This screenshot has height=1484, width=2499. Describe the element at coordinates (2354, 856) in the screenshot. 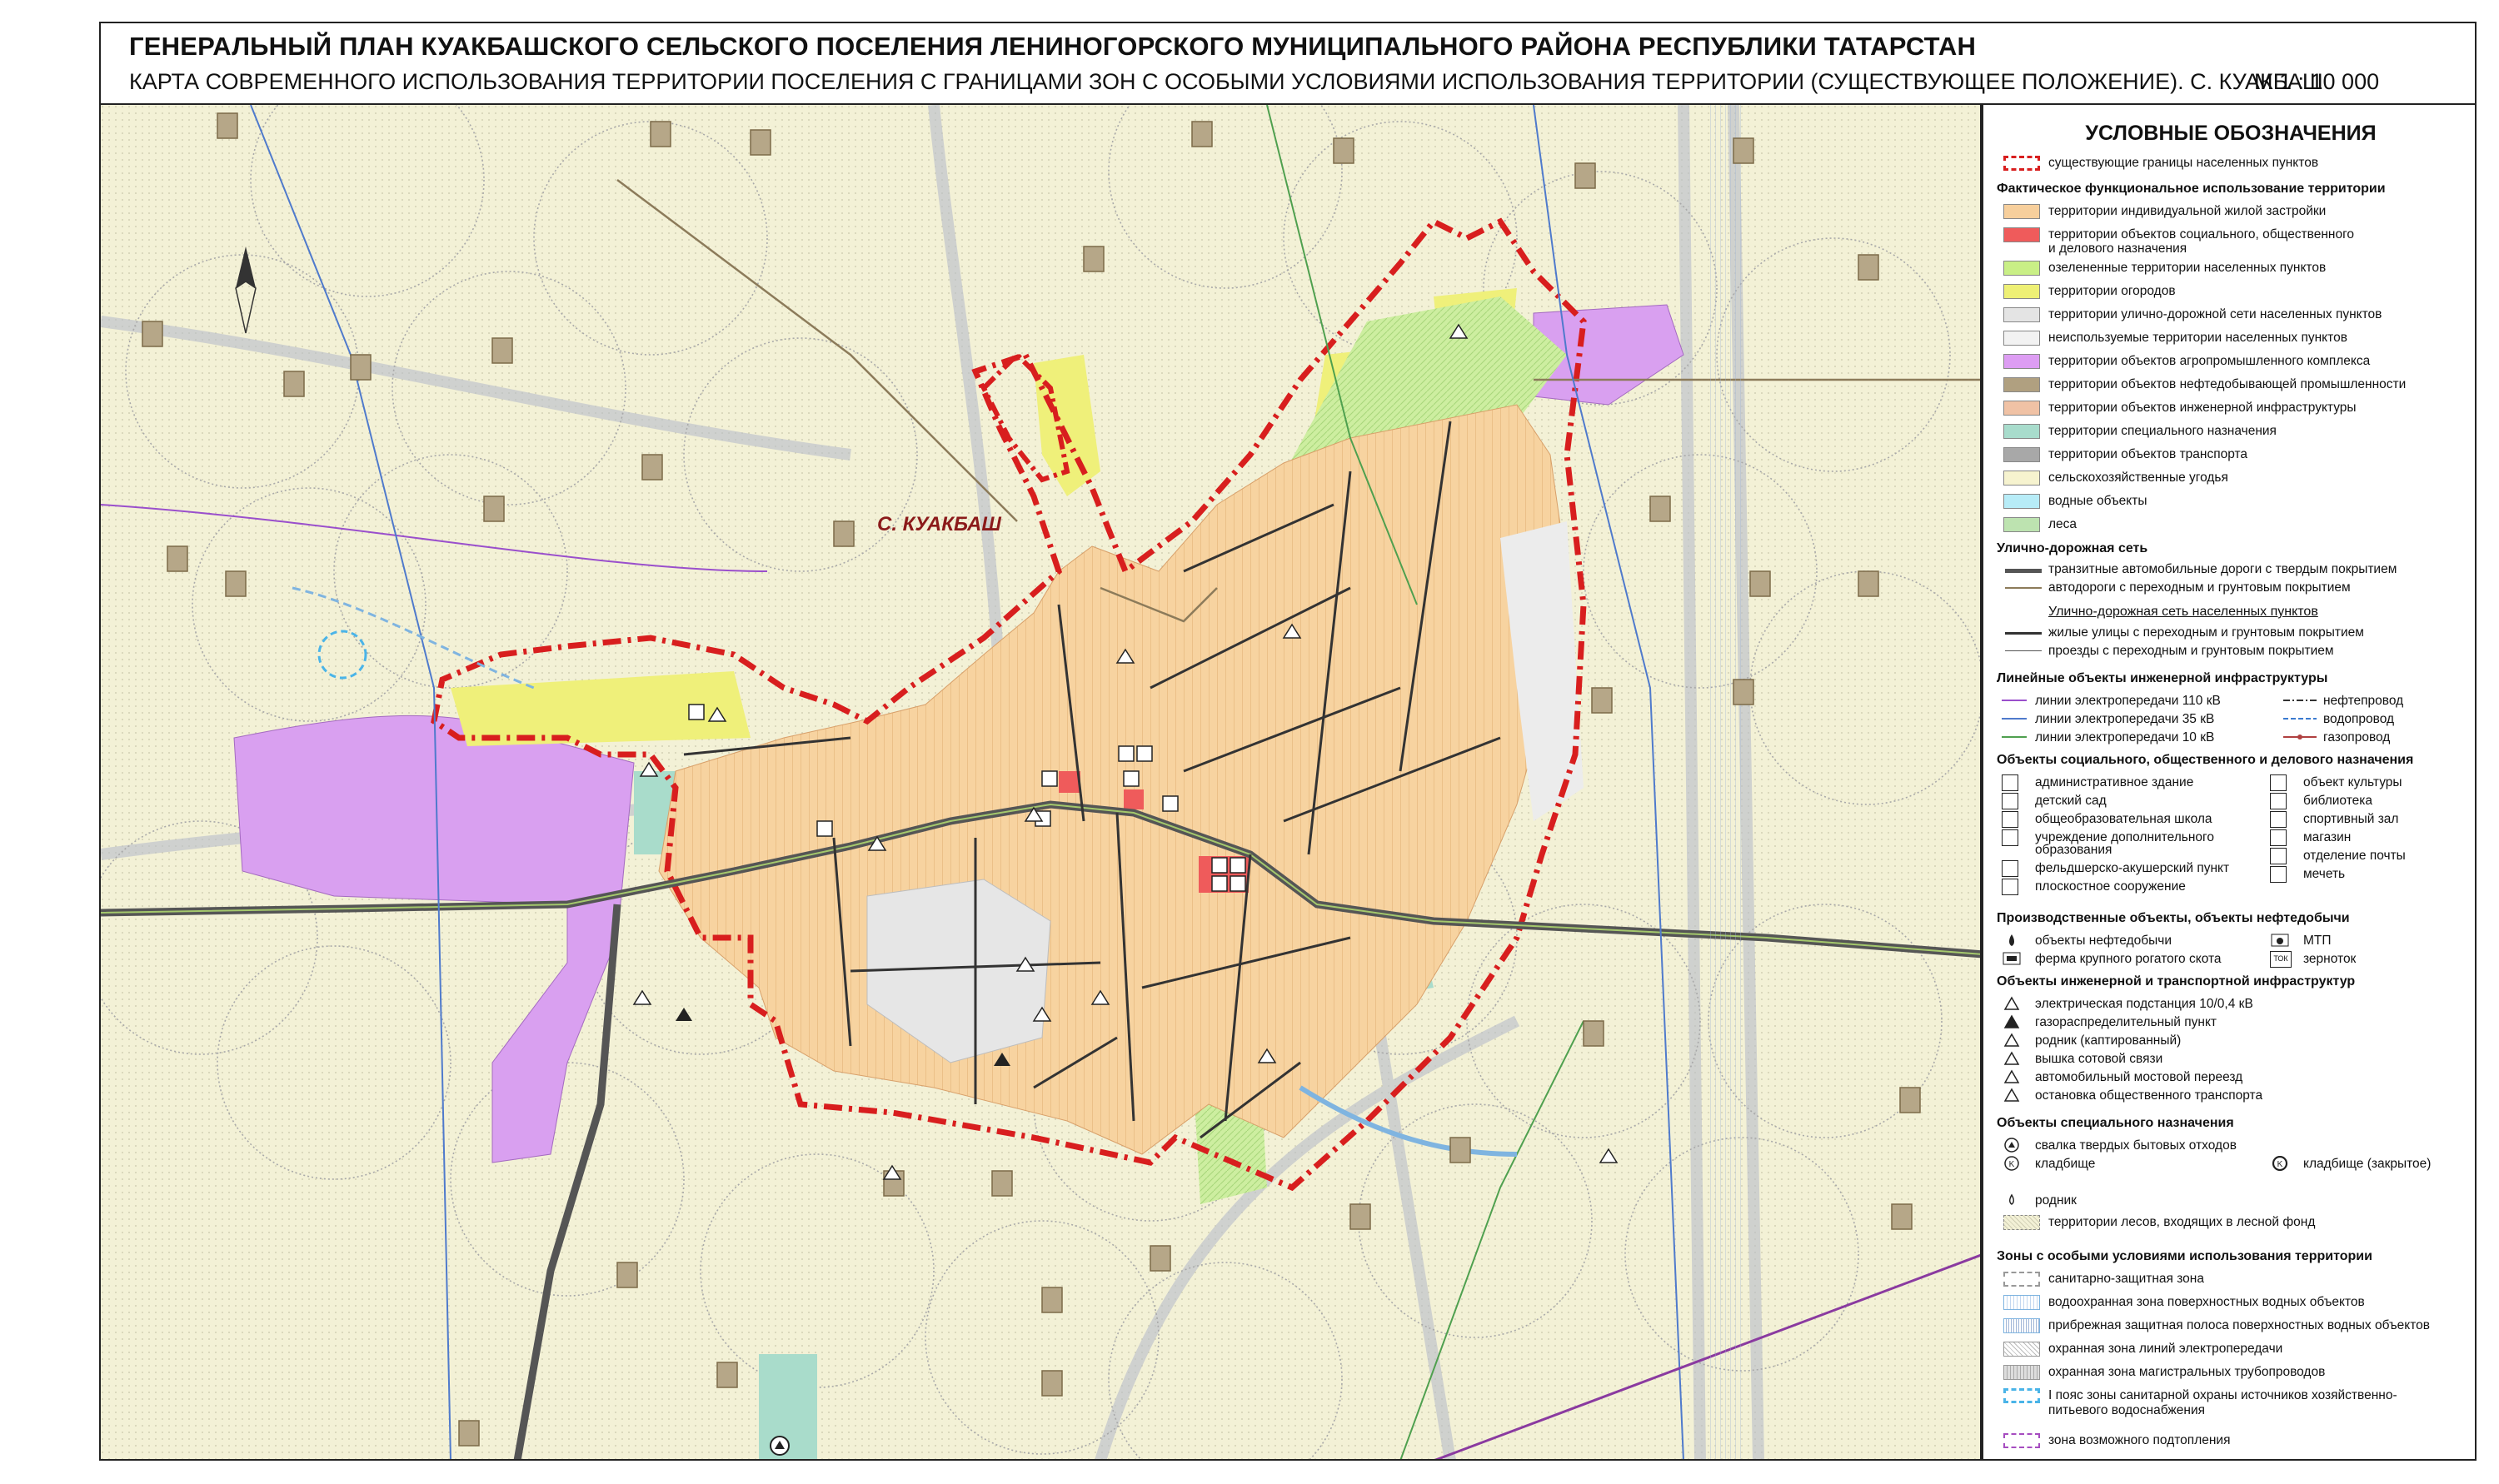

I see `legend-label: отделение почты` at that location.